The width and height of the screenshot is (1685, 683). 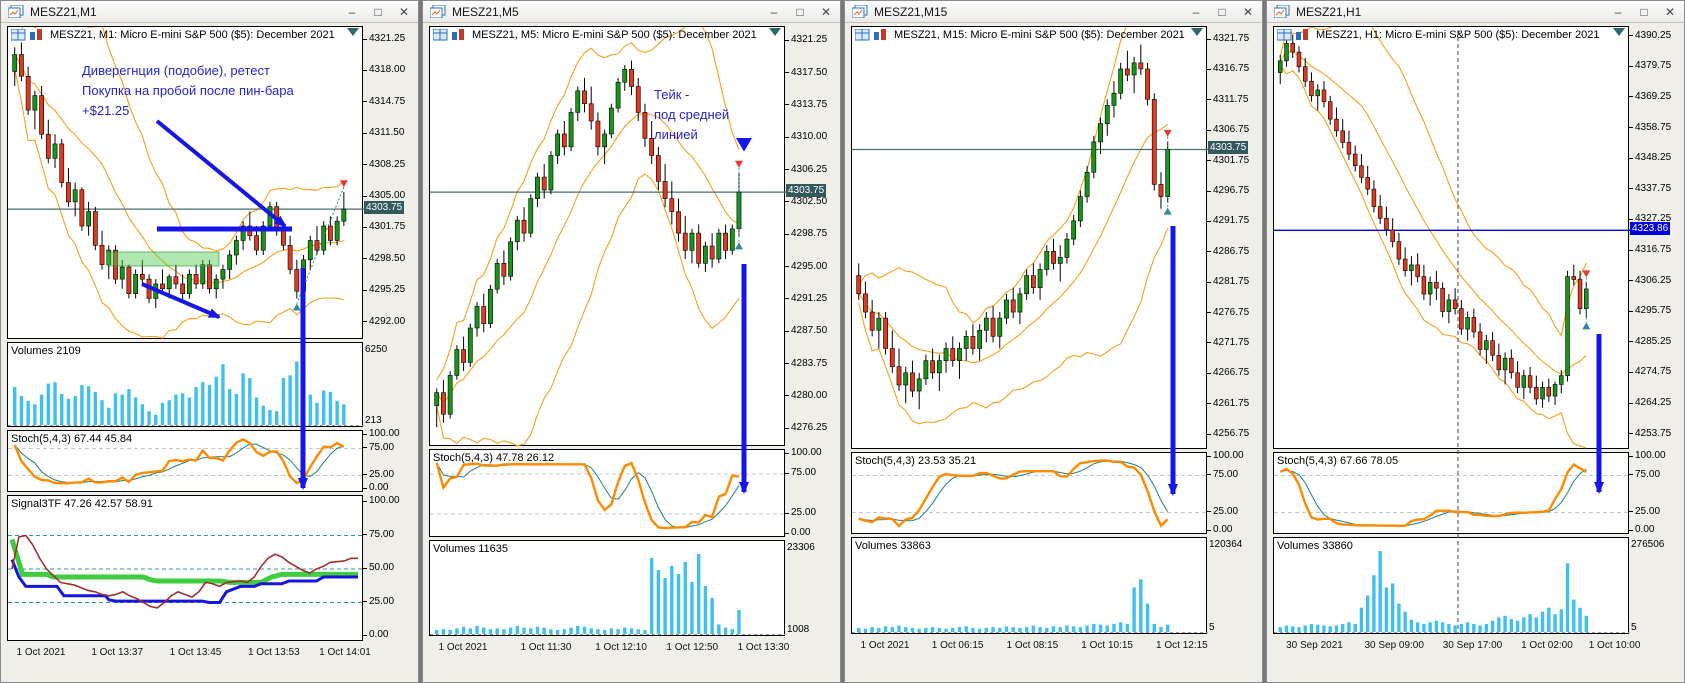 I want to click on stochastic-label: Stoch(5,4,3) 67.44 45.84, so click(x=72, y=439).